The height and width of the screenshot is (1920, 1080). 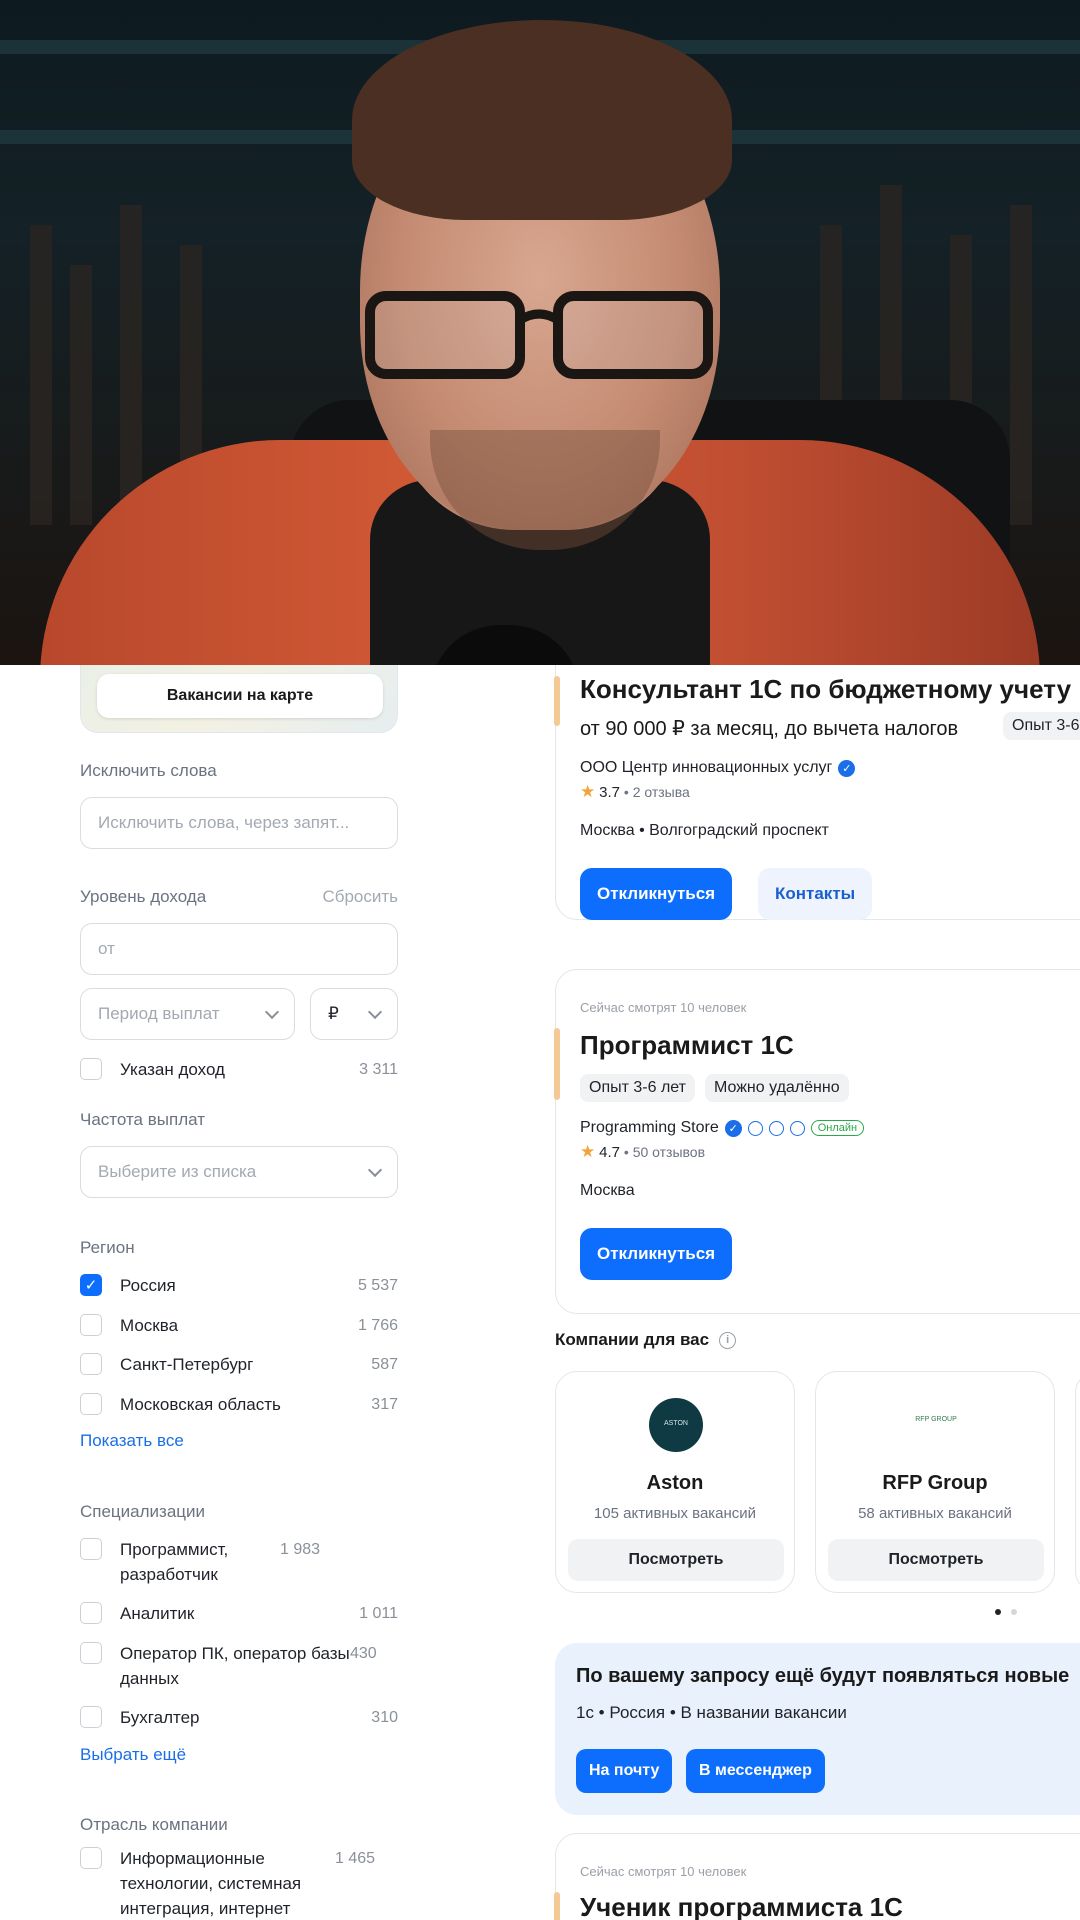 I want to click on specialization-item-operator: Оператор ПК, оператор базы данных 430, so click(x=239, y=1666).